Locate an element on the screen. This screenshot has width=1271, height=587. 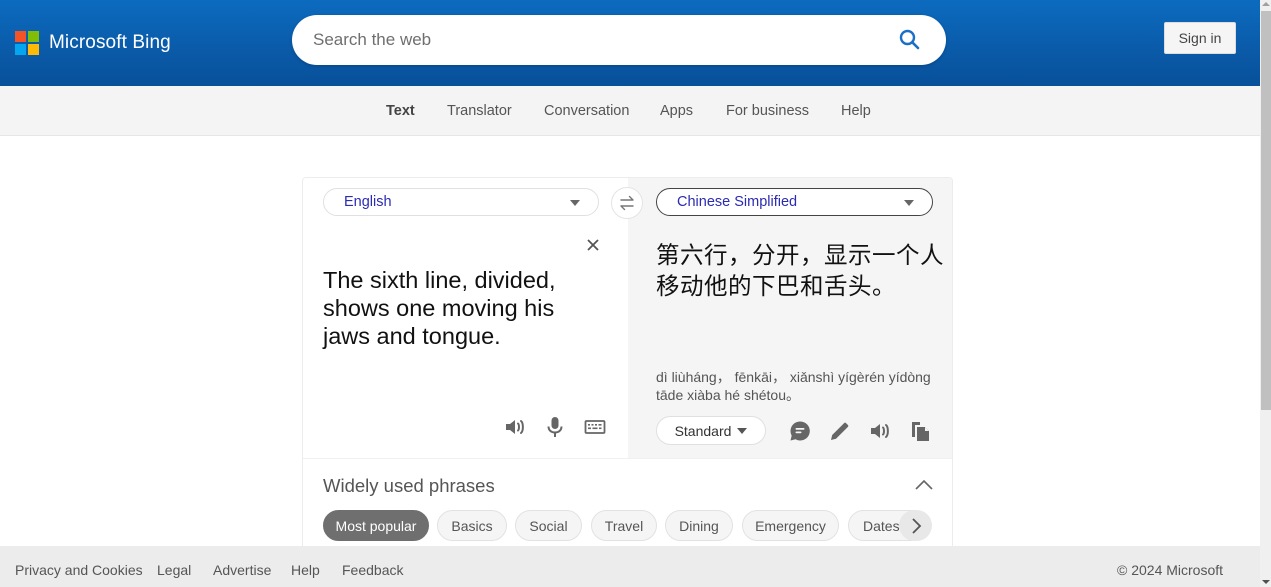
chat-bubble-icon is located at coordinates (800, 431).